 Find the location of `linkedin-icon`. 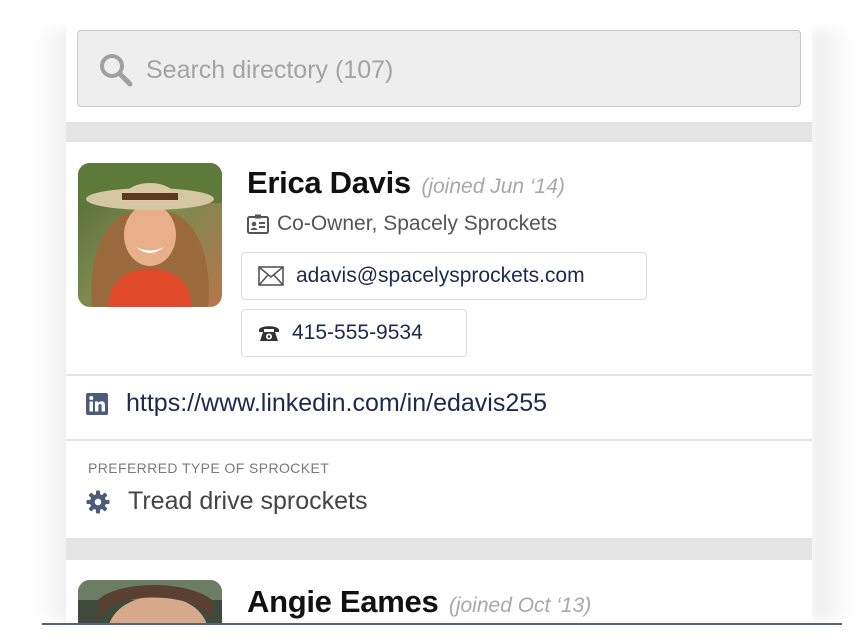

linkedin-icon is located at coordinates (97, 403).